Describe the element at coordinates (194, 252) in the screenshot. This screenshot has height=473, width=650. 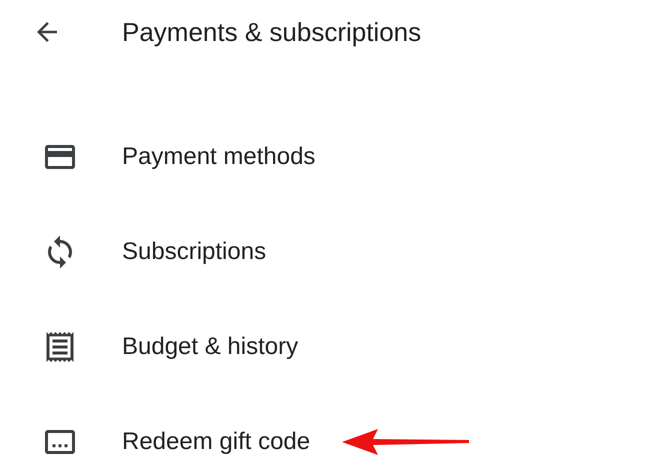
I see `menu-item: Subscriptions` at that location.